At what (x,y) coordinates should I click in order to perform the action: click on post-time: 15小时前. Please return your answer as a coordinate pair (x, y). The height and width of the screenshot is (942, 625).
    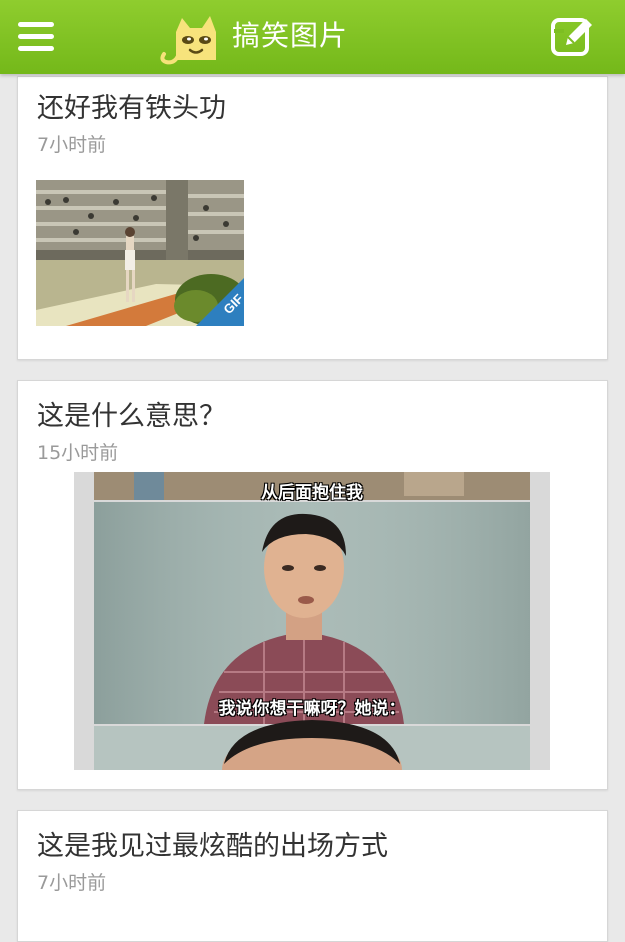
    Looking at the image, I should click on (78, 453).